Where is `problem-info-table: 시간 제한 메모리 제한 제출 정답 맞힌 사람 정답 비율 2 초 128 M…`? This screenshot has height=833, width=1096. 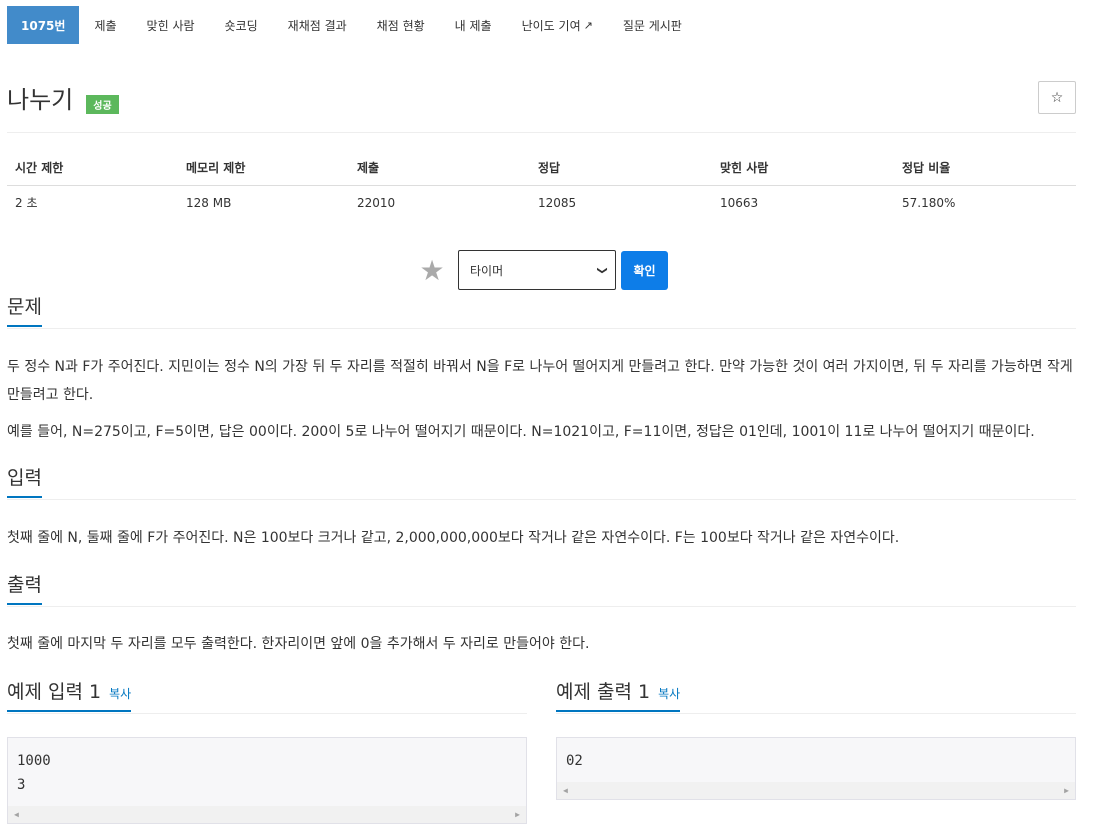 problem-info-table: 시간 제한 메모리 제한 제출 정답 맞힌 사람 정답 비율 2 초 128 M… is located at coordinates (541, 185).